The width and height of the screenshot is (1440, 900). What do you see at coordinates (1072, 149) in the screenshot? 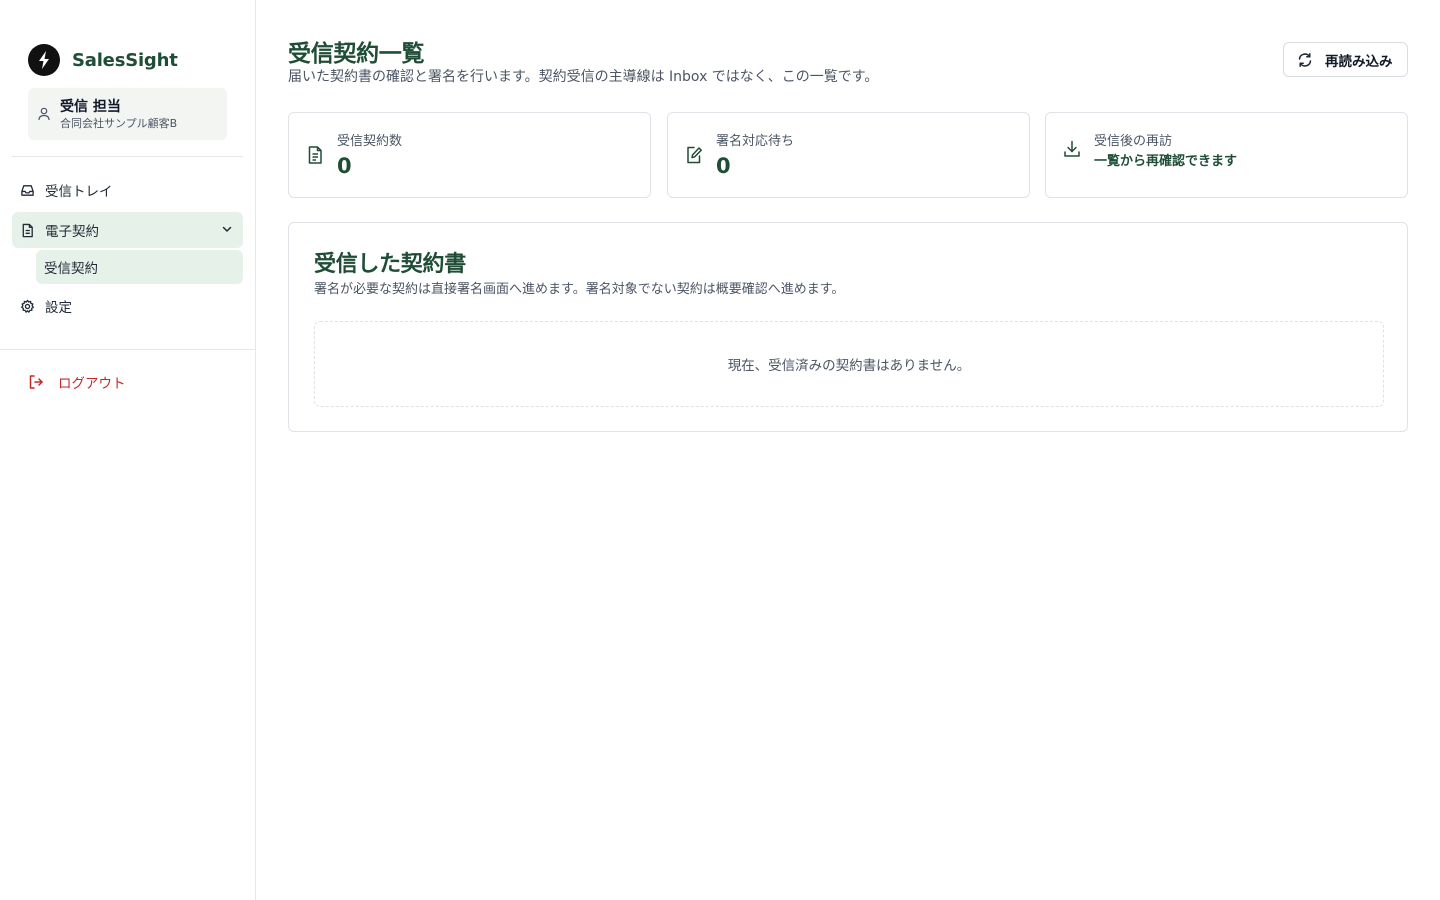
I see `download-icon` at bounding box center [1072, 149].